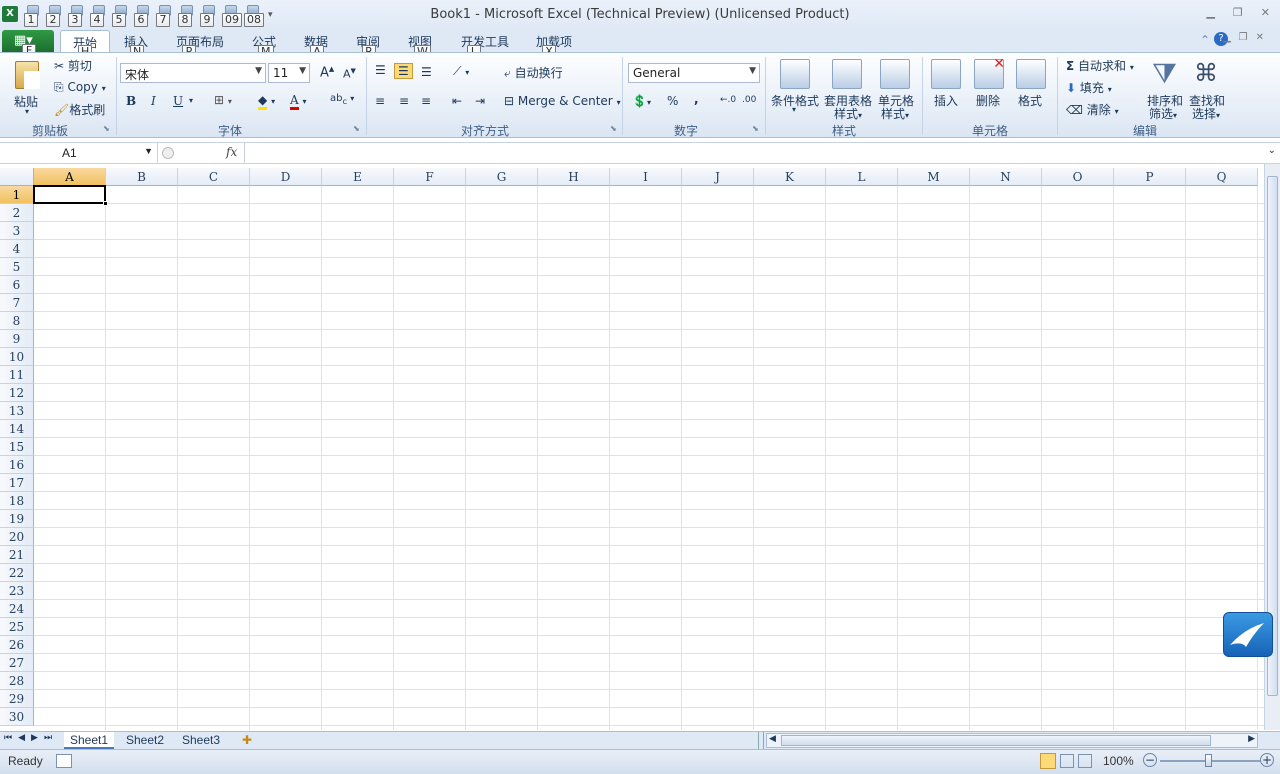 This screenshot has width=1280, height=774. Describe the element at coordinates (1150, 760) in the screenshot. I see `zoom-out-icon: −` at that location.